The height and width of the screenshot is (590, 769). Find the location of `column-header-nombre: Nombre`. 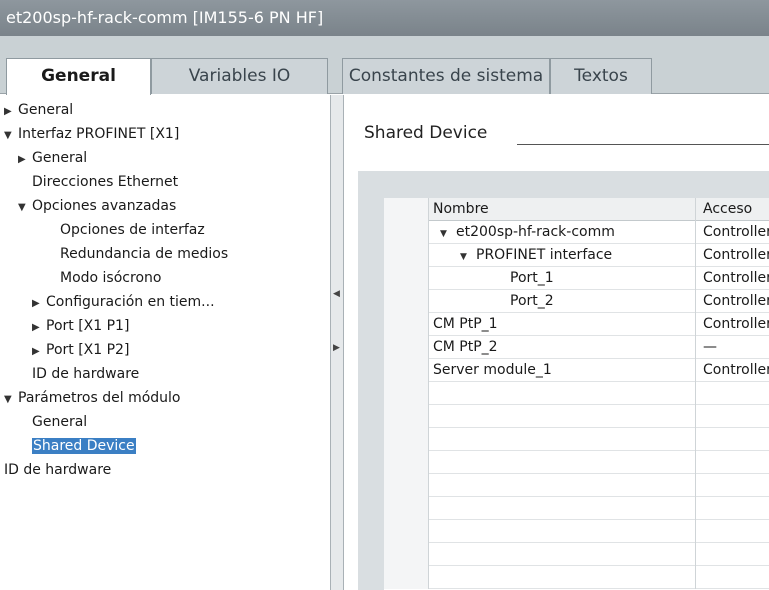

column-header-nombre: Nombre is located at coordinates (563, 209).